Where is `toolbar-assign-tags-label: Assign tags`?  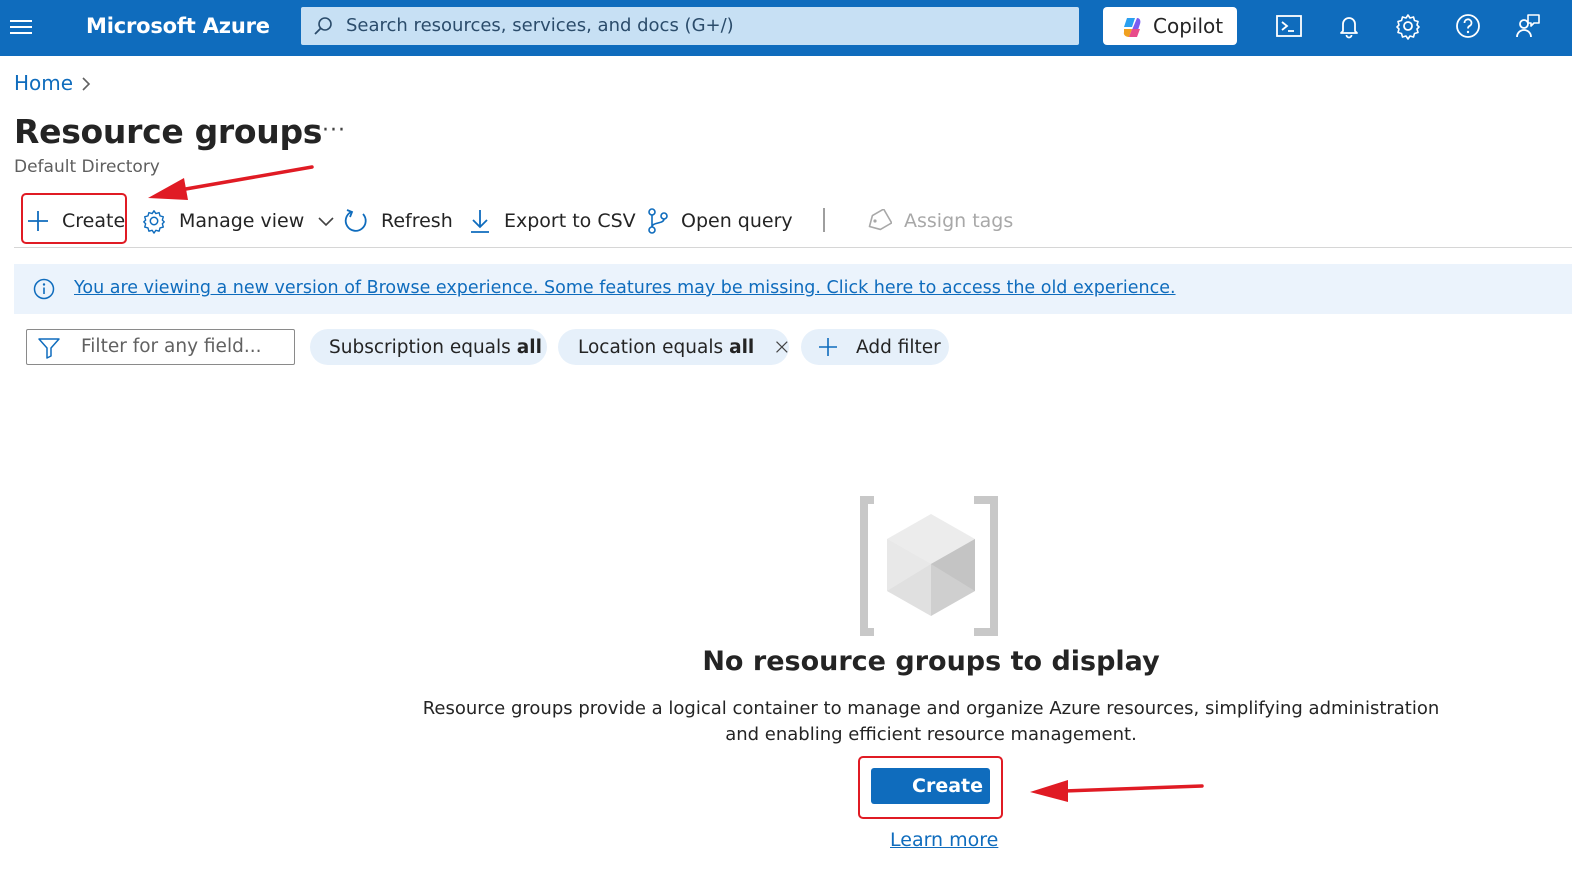
toolbar-assign-tags-label: Assign tags is located at coordinates (959, 221).